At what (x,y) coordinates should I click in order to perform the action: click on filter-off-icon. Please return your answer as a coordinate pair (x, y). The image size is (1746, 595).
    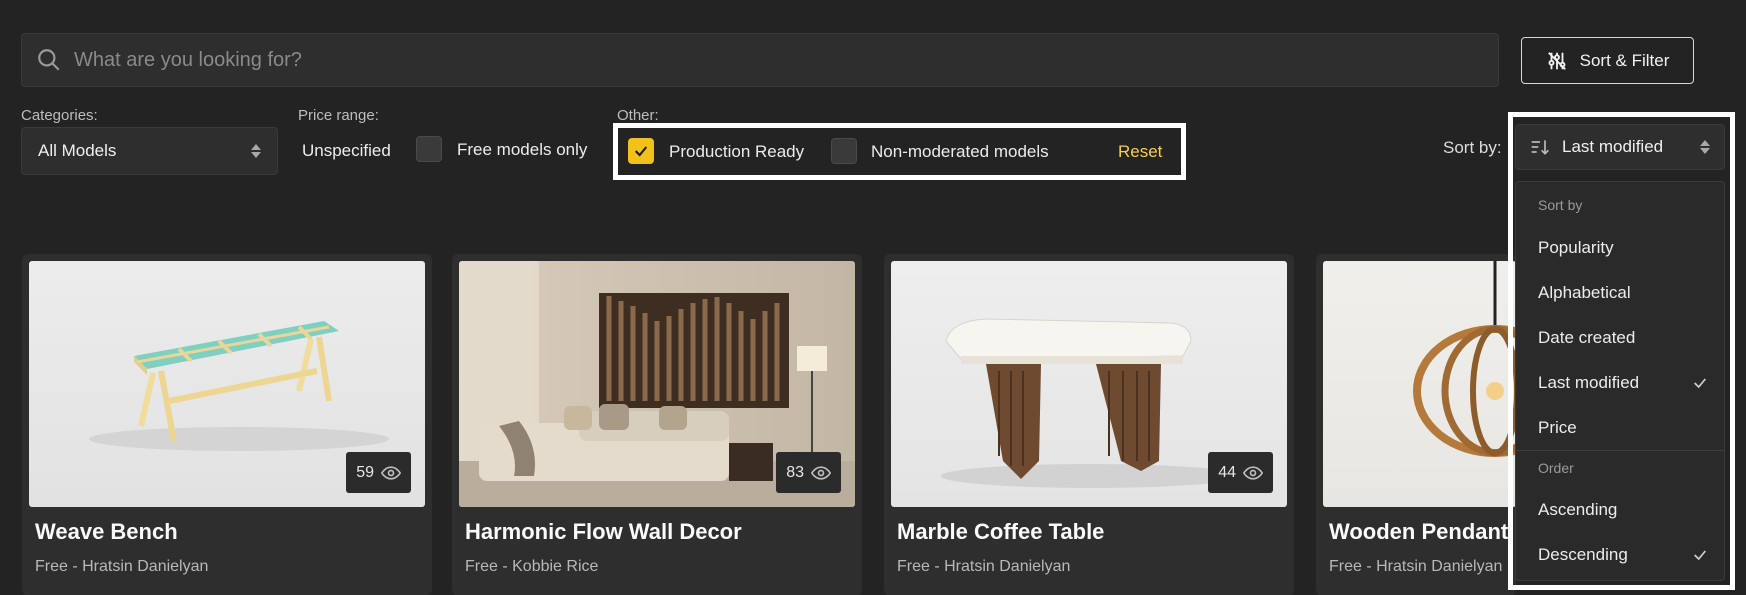
    Looking at the image, I should click on (1556, 60).